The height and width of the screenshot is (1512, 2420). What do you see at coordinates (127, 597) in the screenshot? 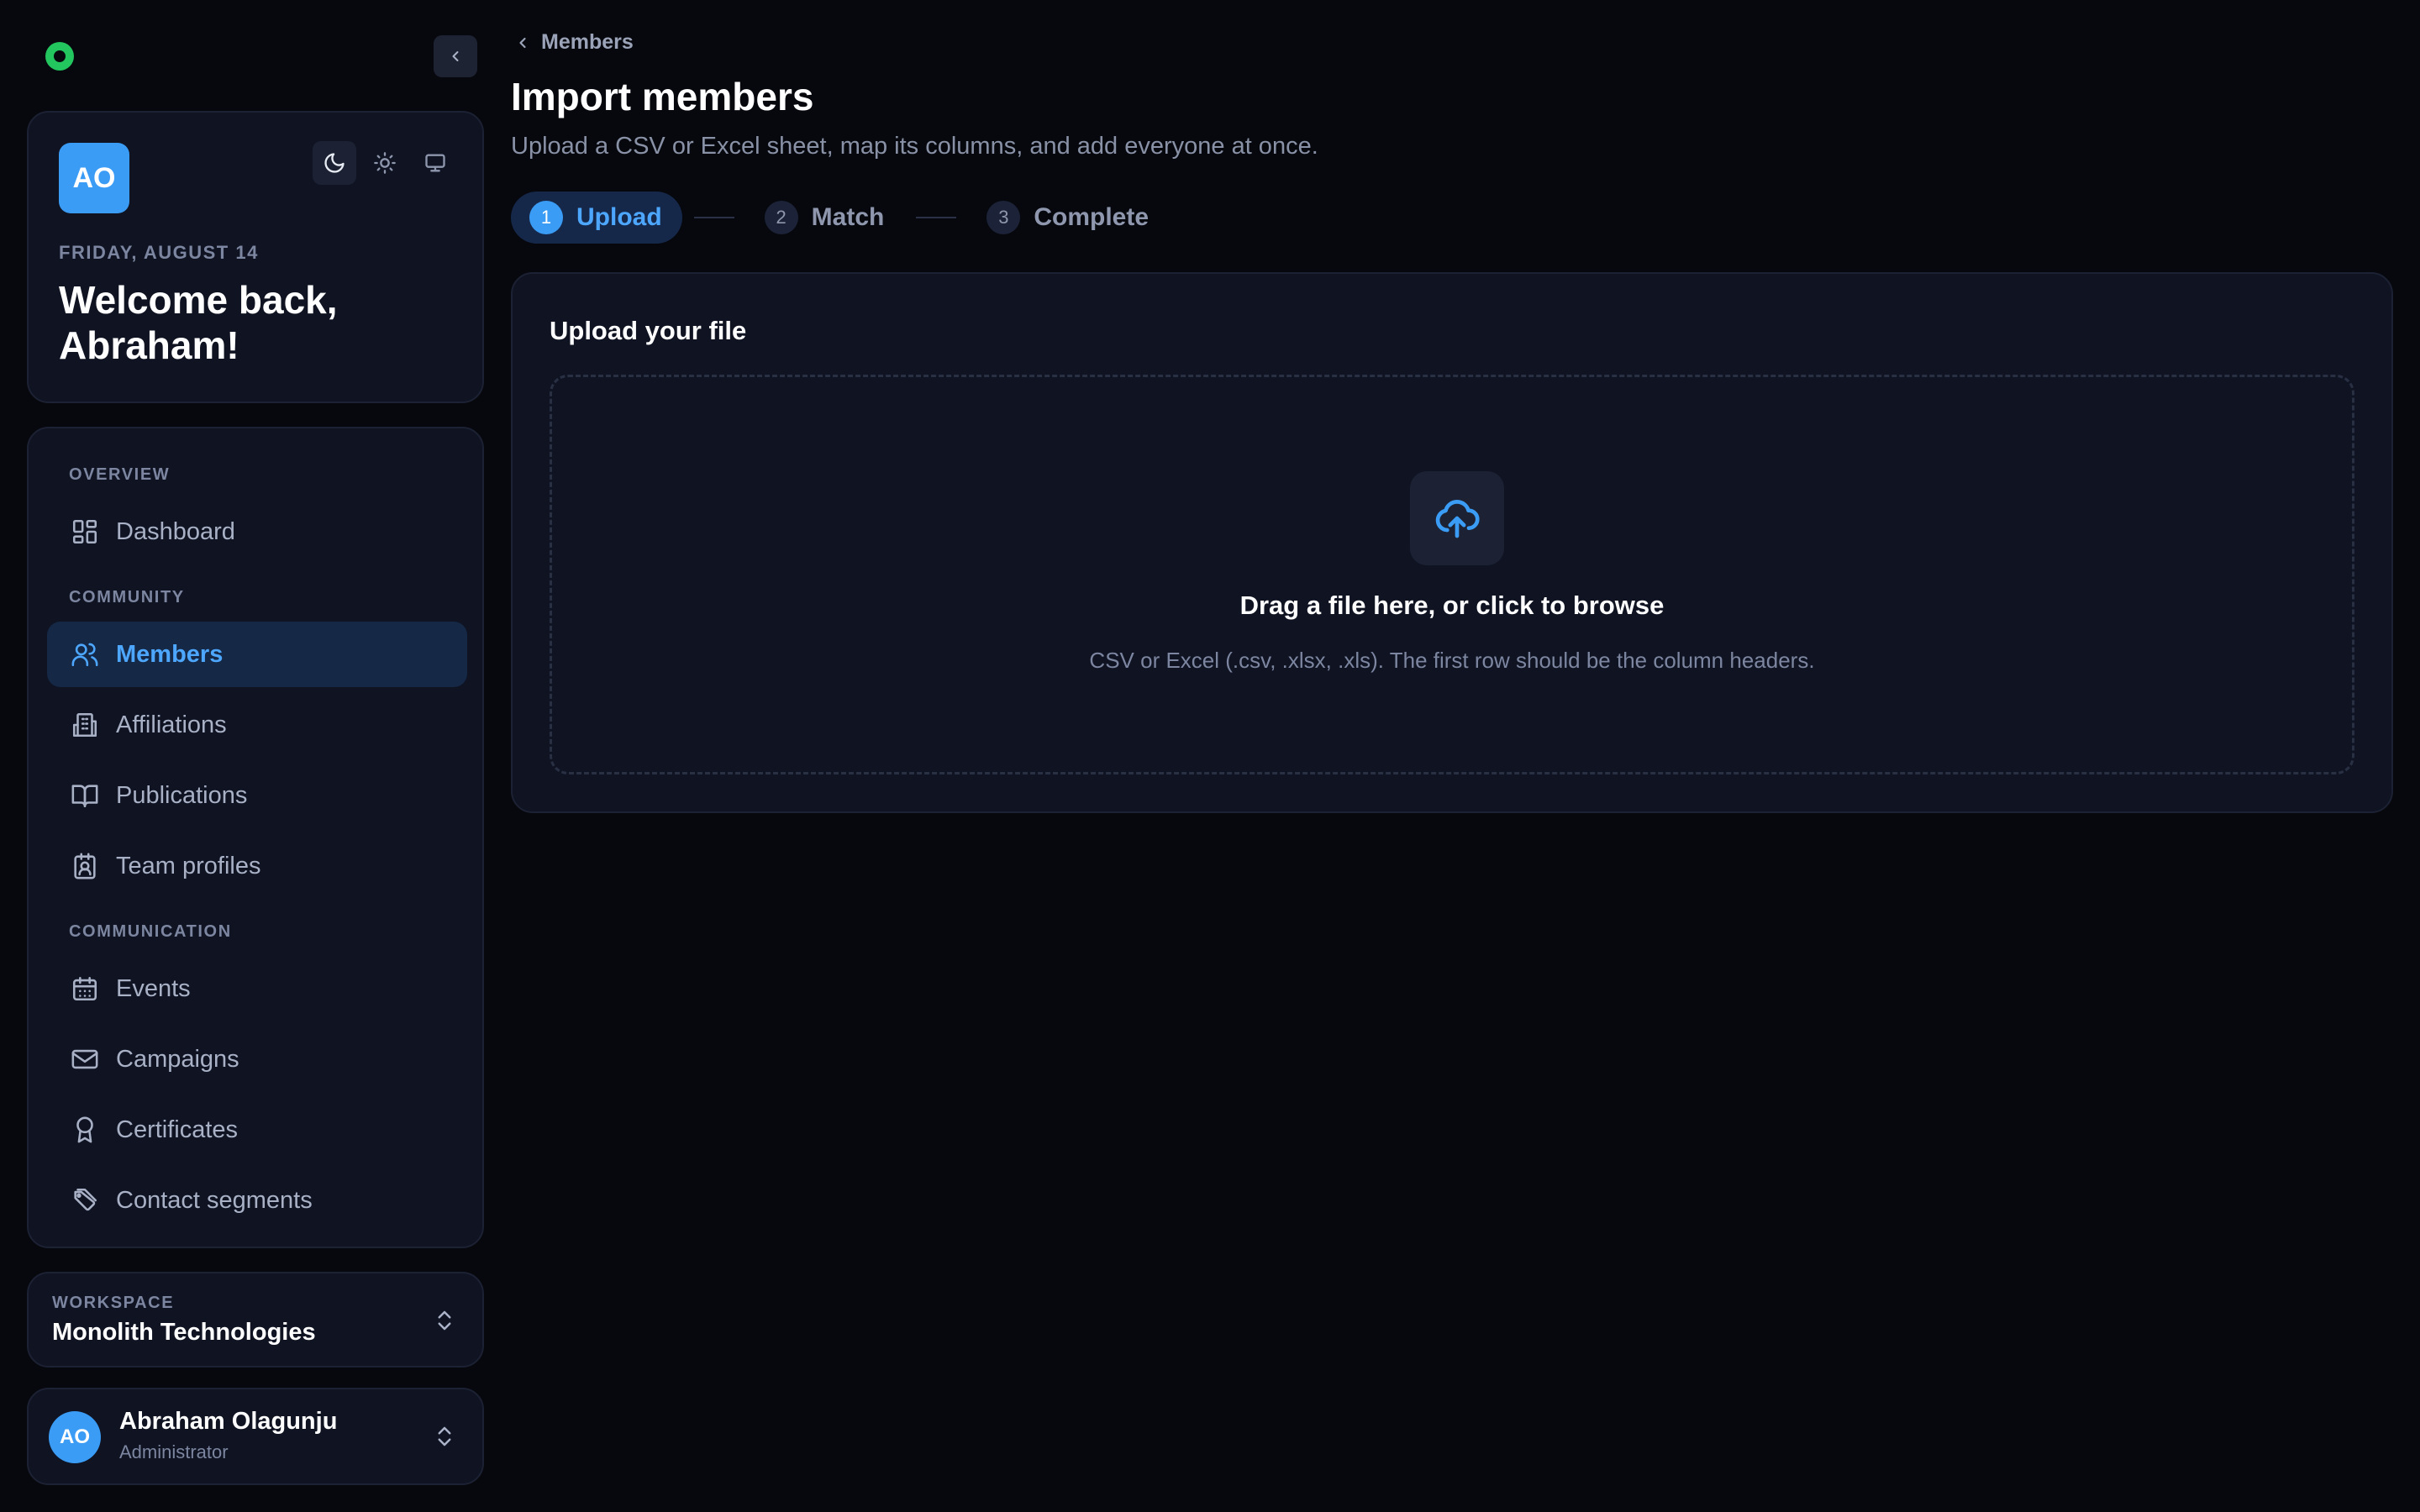
I see `section-community-label: COMMUNITY` at bounding box center [127, 597].